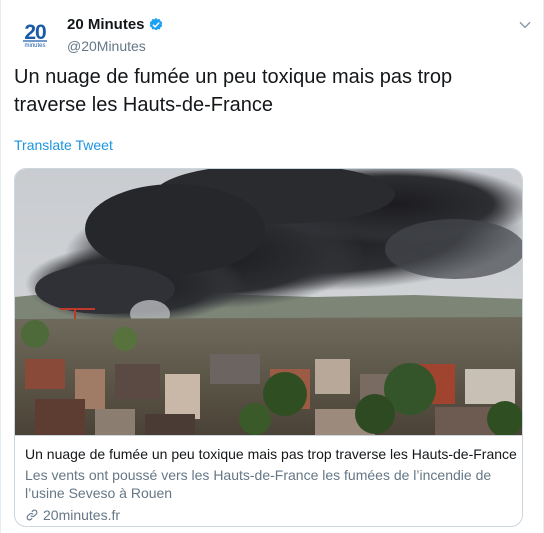 This screenshot has width=544, height=533. Describe the element at coordinates (525, 25) in the screenshot. I see `chevron-down-icon` at that location.